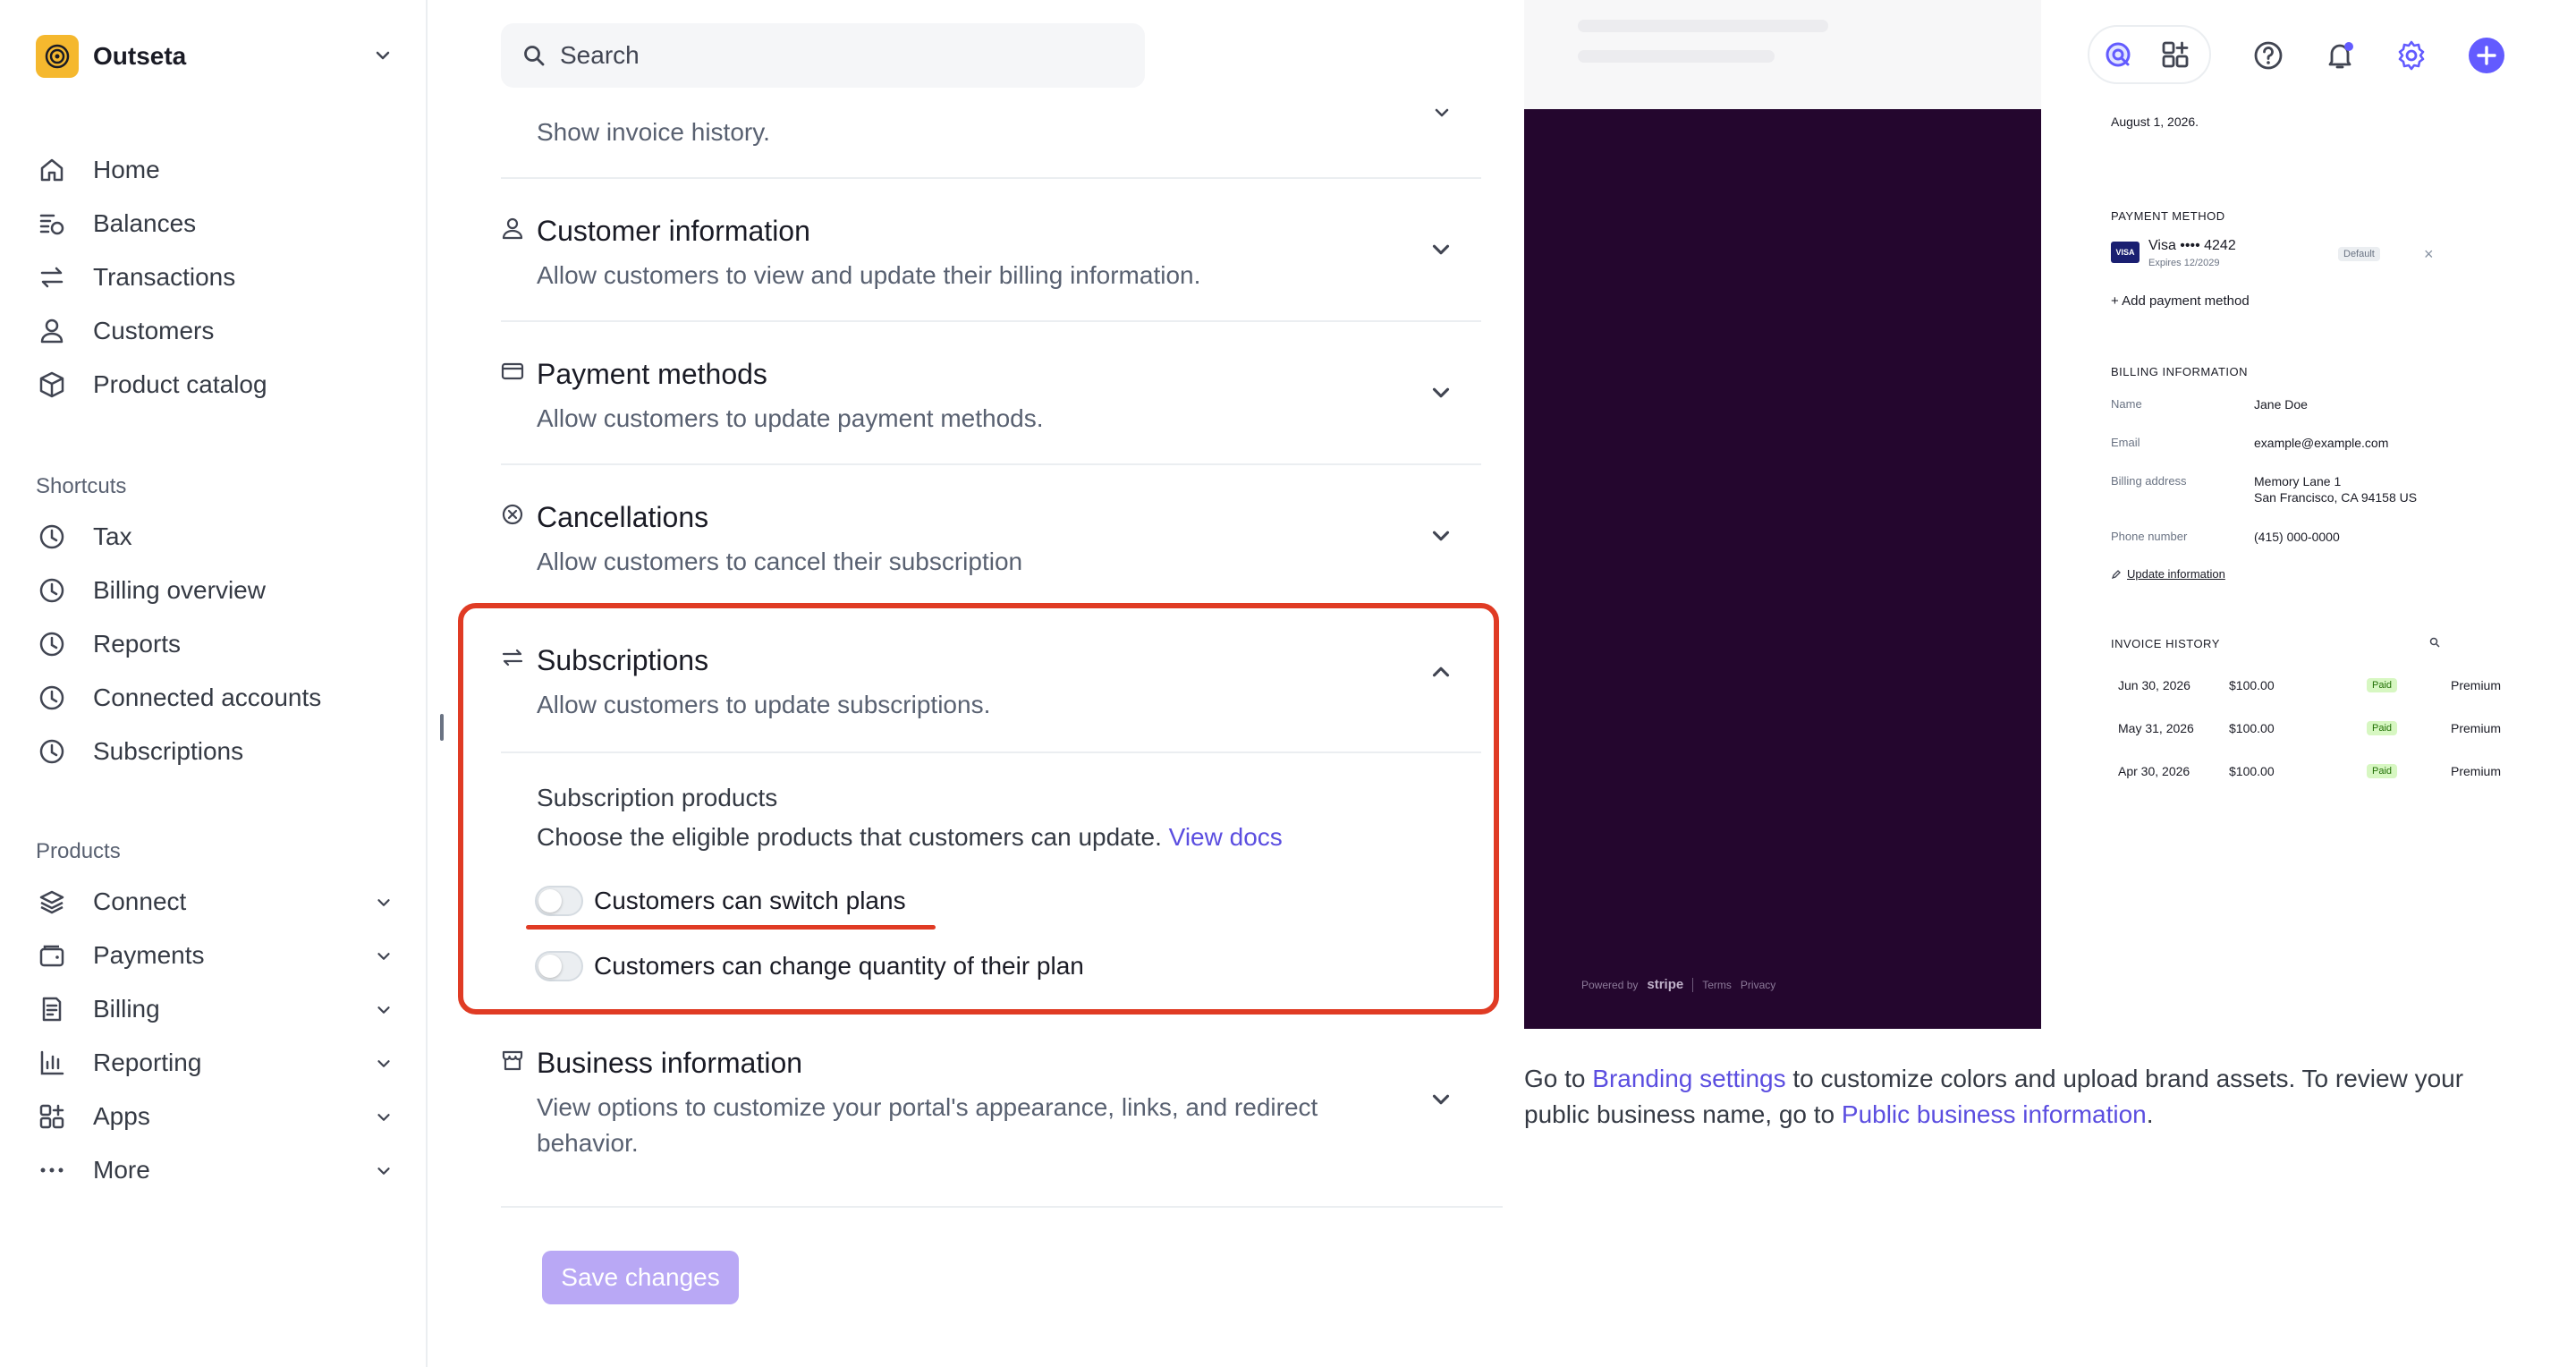 This screenshot has width=2576, height=1367. I want to click on nav-customers: Customers, so click(215, 331).